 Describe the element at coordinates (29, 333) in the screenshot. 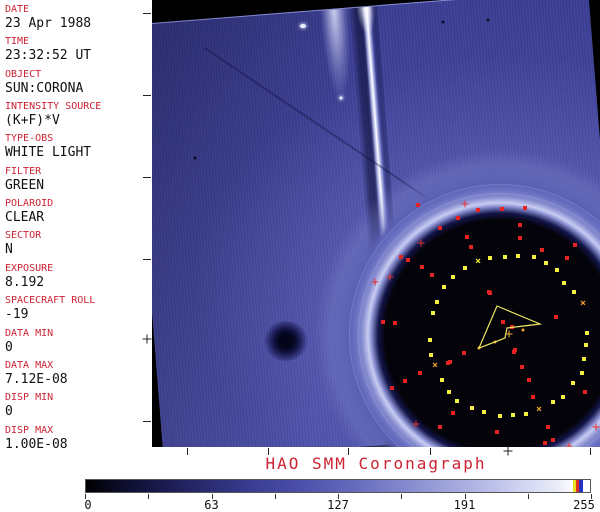

I see `field-label: DATA MIN` at that location.